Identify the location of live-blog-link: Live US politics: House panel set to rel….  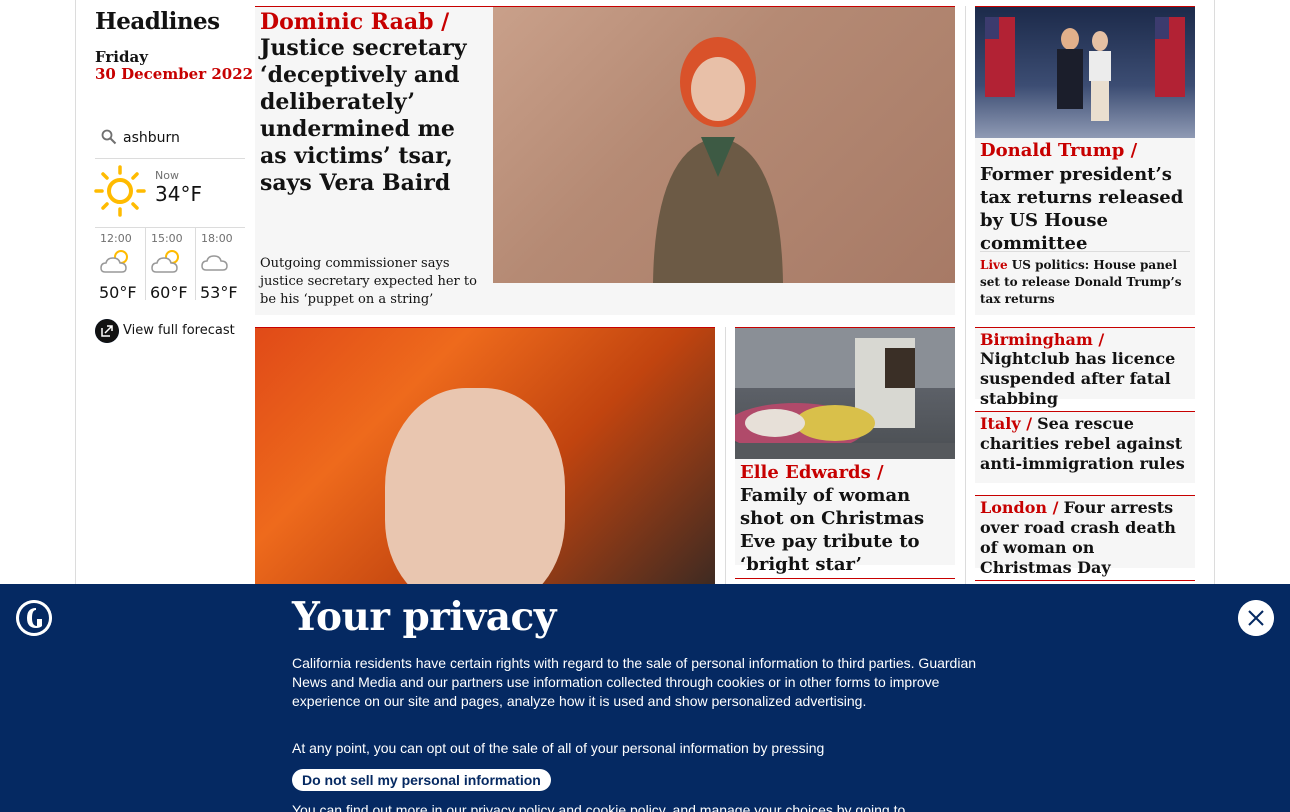
(1085, 279).